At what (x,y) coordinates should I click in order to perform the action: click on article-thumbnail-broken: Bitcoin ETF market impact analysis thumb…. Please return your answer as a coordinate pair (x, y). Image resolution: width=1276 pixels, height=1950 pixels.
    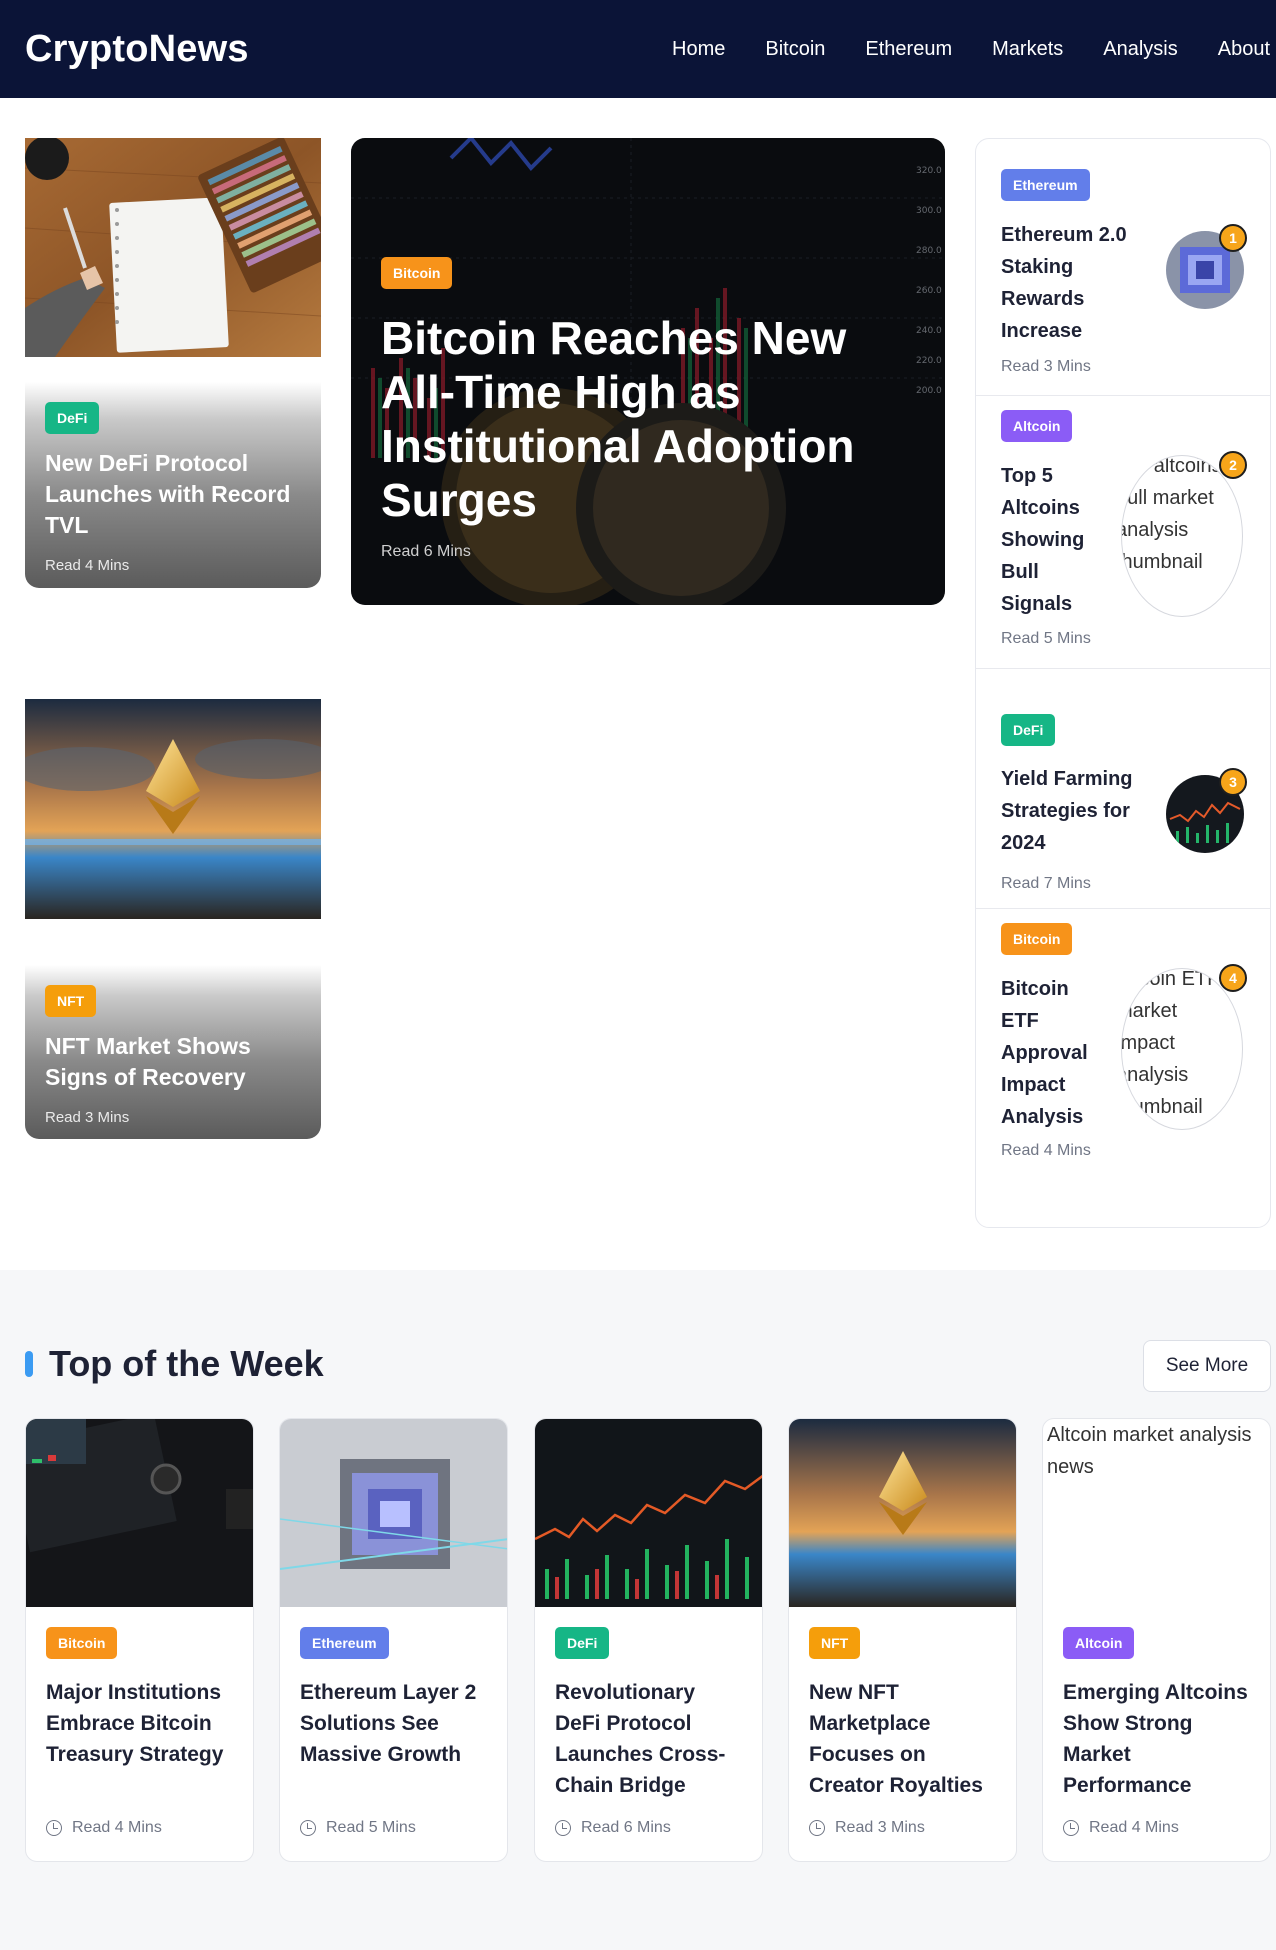
    Looking at the image, I should click on (1182, 1049).